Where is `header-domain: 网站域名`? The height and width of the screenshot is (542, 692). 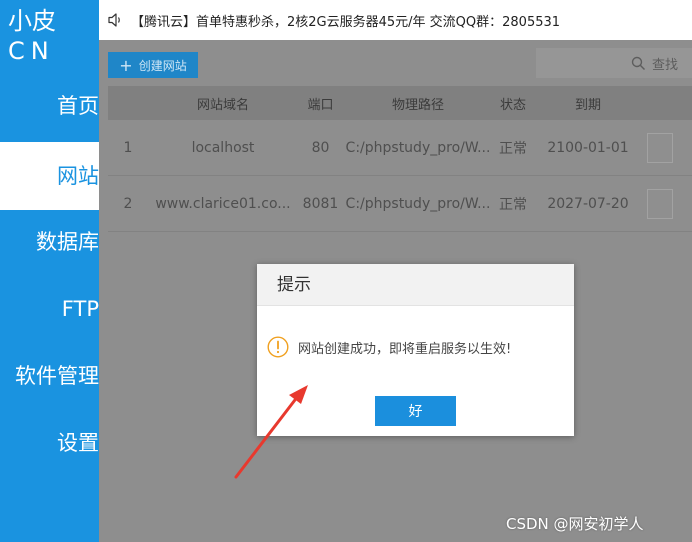 header-domain: 网站域名 is located at coordinates (222, 105).